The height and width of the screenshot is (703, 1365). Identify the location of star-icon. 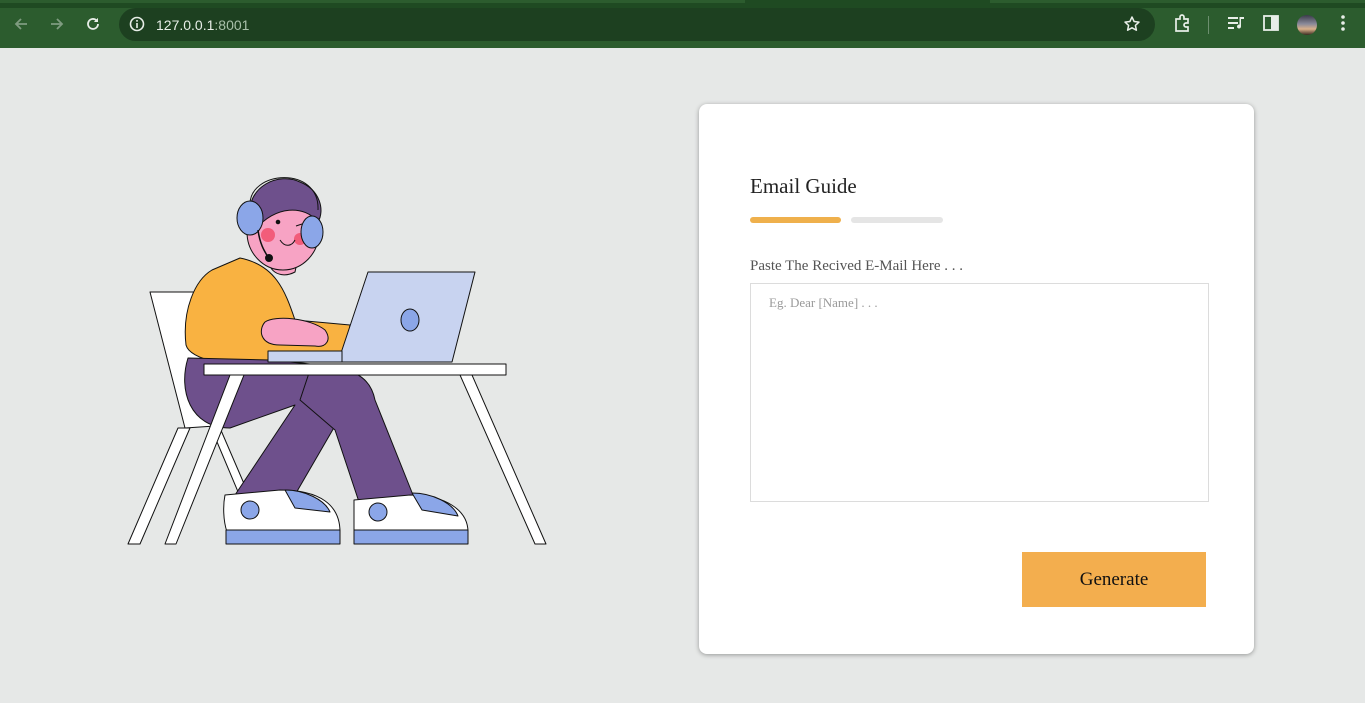
(1132, 24).